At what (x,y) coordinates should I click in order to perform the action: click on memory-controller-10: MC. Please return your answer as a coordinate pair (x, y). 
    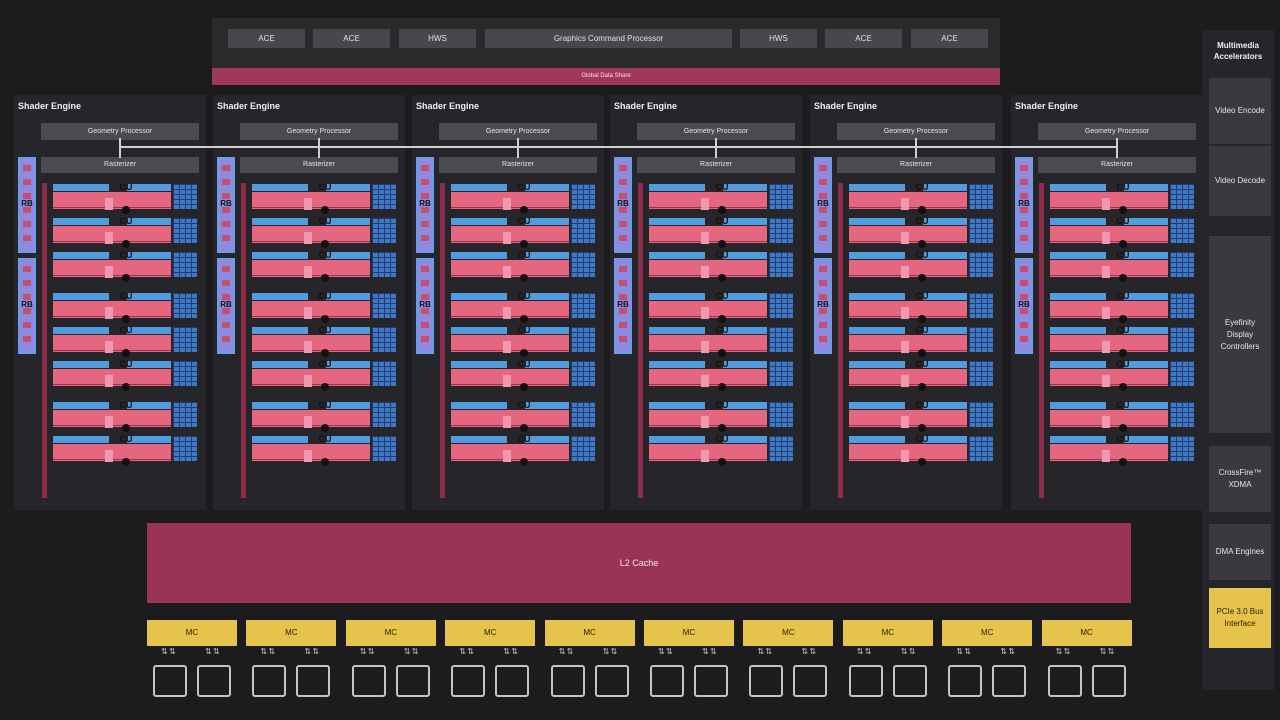
    Looking at the image, I should click on (1086, 633).